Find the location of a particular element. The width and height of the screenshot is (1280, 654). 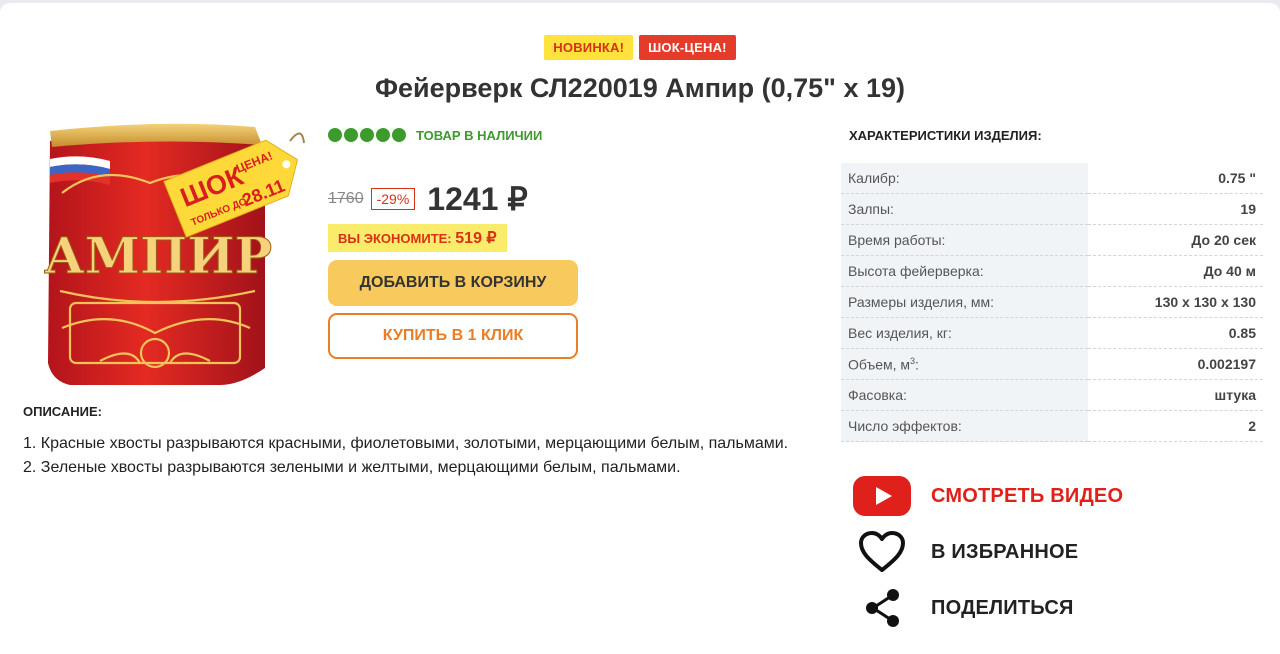

watch-video-button: СМОТРЕТЬ ВИДЕО is located at coordinates (1051, 496).